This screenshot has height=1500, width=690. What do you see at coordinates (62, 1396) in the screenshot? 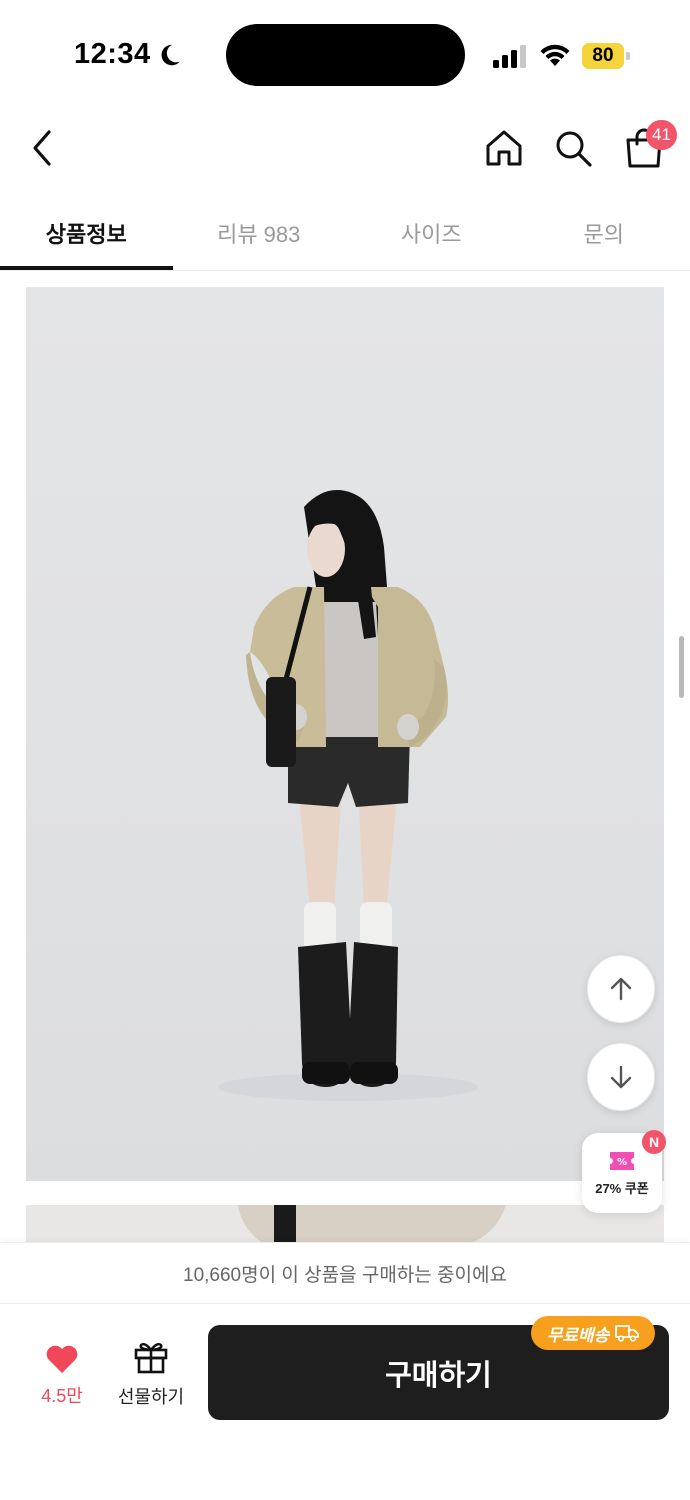
I see `like-count: 4.5만` at bounding box center [62, 1396].